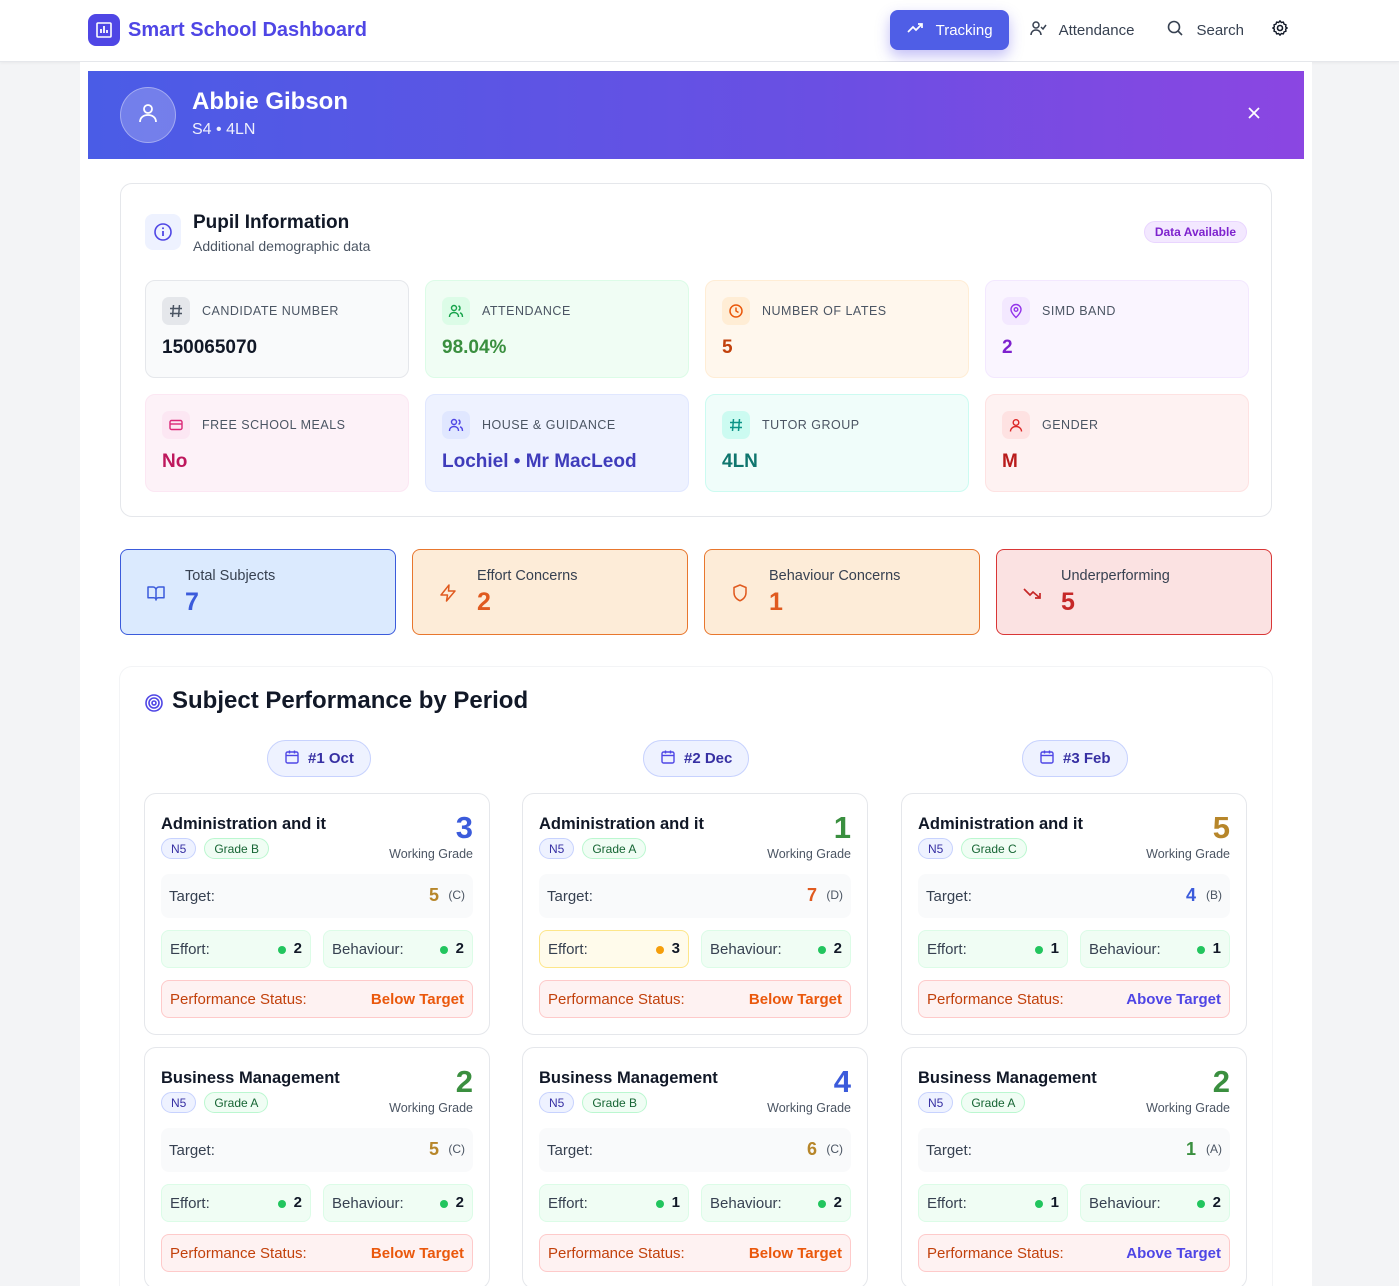  What do you see at coordinates (1079, 311) in the screenshot?
I see `tile-label: SIMD Band` at bounding box center [1079, 311].